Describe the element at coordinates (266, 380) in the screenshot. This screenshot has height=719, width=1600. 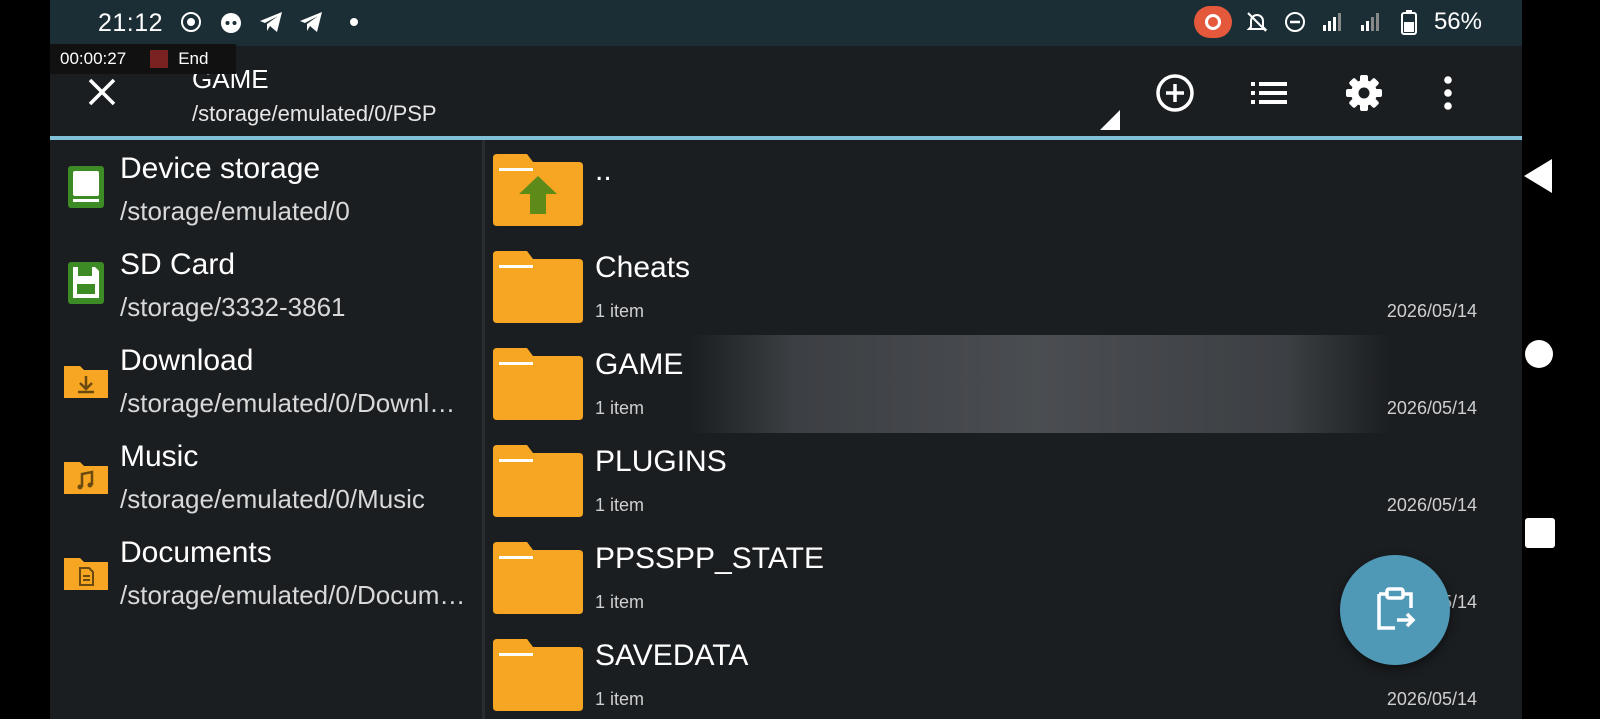
I see `sidebar-item-download: Download /storage/emulated/0/Download` at that location.